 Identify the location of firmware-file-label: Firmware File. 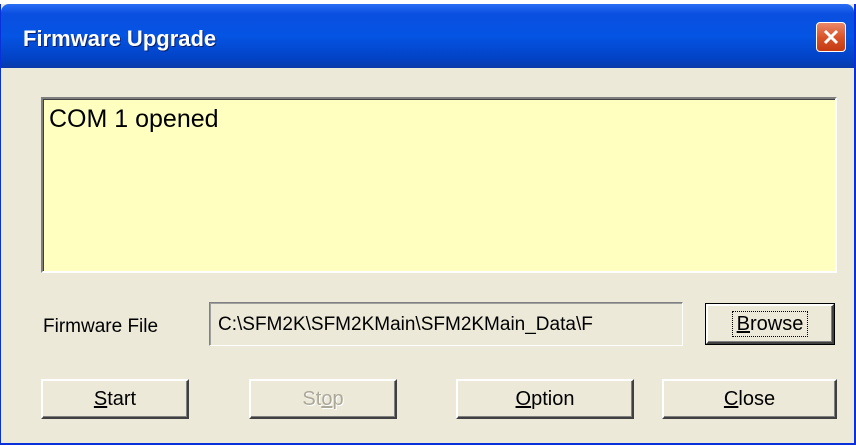
(101, 326).